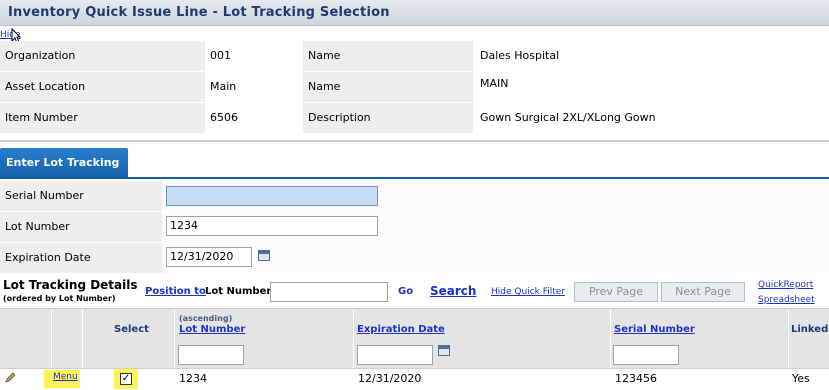  What do you see at coordinates (81, 227) in the screenshot?
I see `lot-number-label: Lot Number` at bounding box center [81, 227].